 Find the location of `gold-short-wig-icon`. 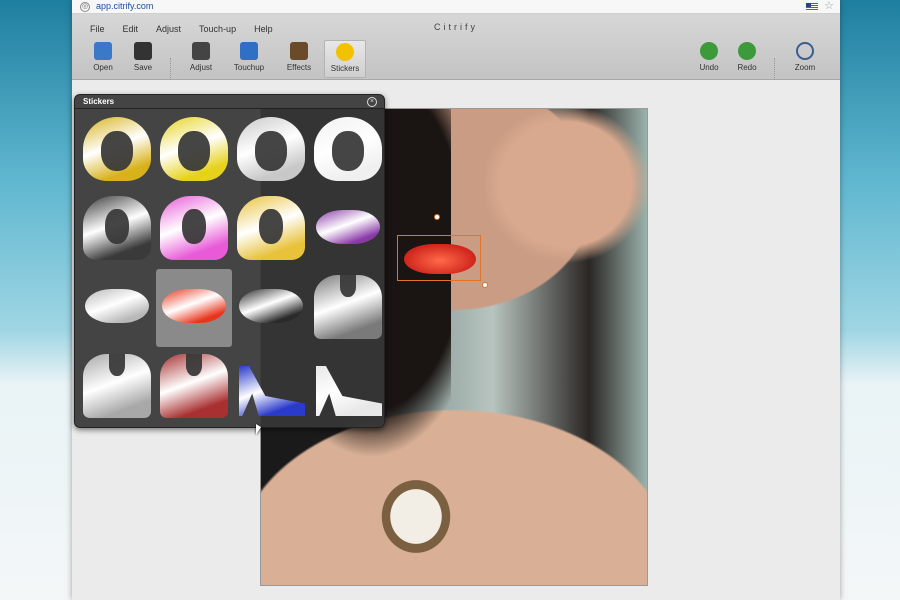

gold-short-wig-icon is located at coordinates (117, 149).